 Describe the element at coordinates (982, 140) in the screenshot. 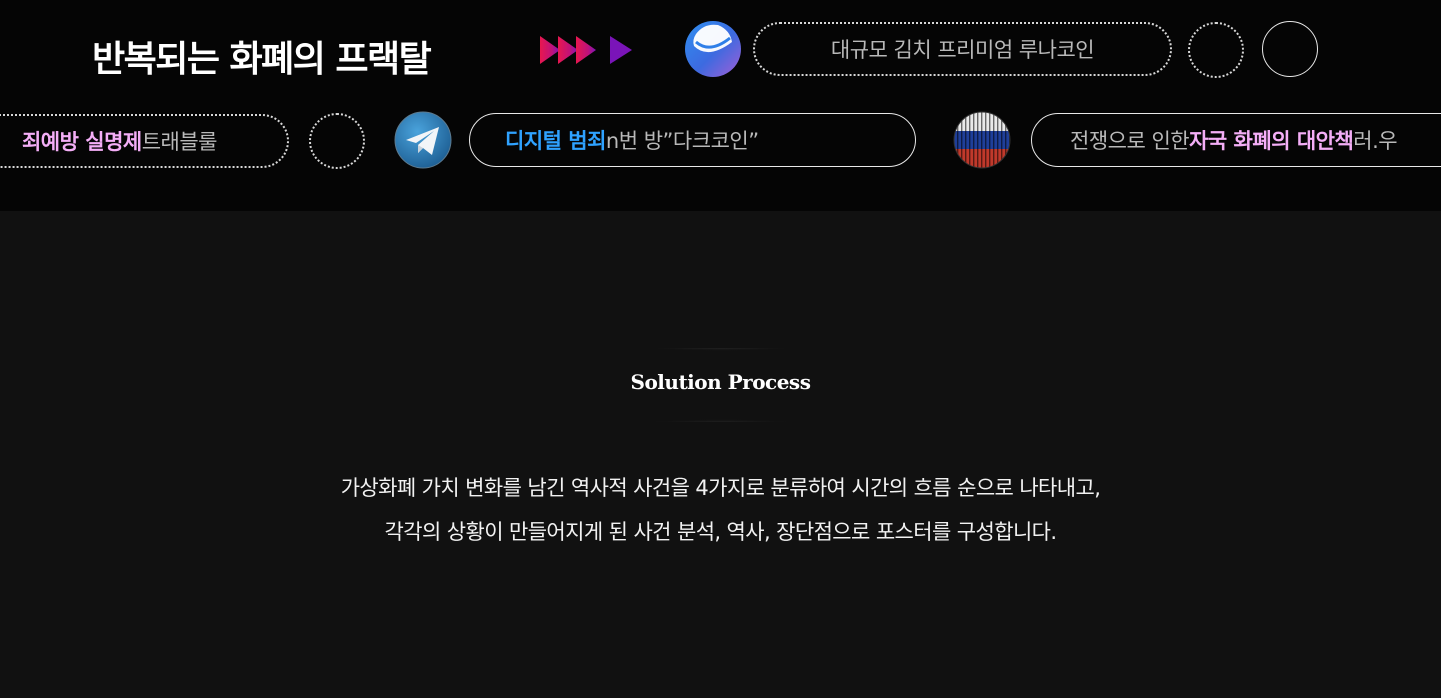

I see `russia-flag-icon` at that location.